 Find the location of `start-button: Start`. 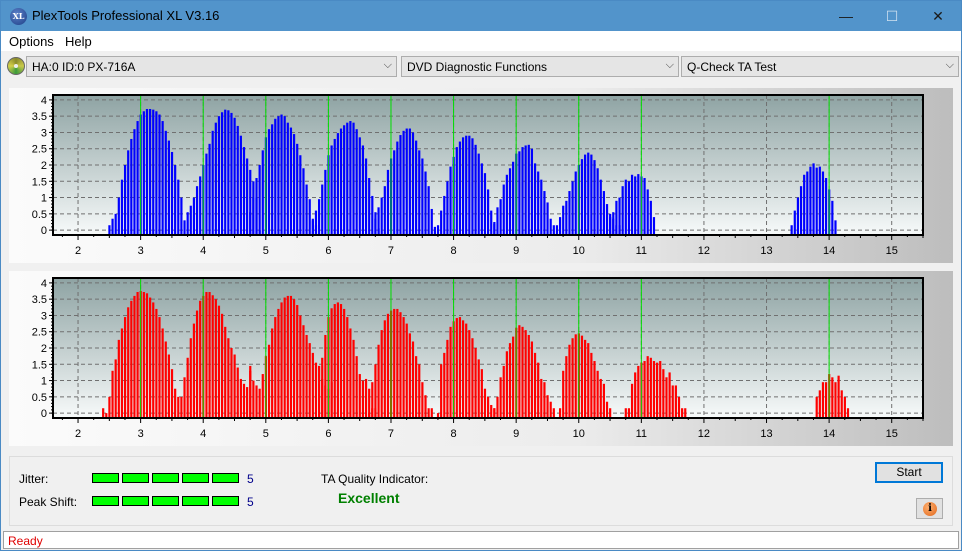

start-button: Start is located at coordinates (909, 472).